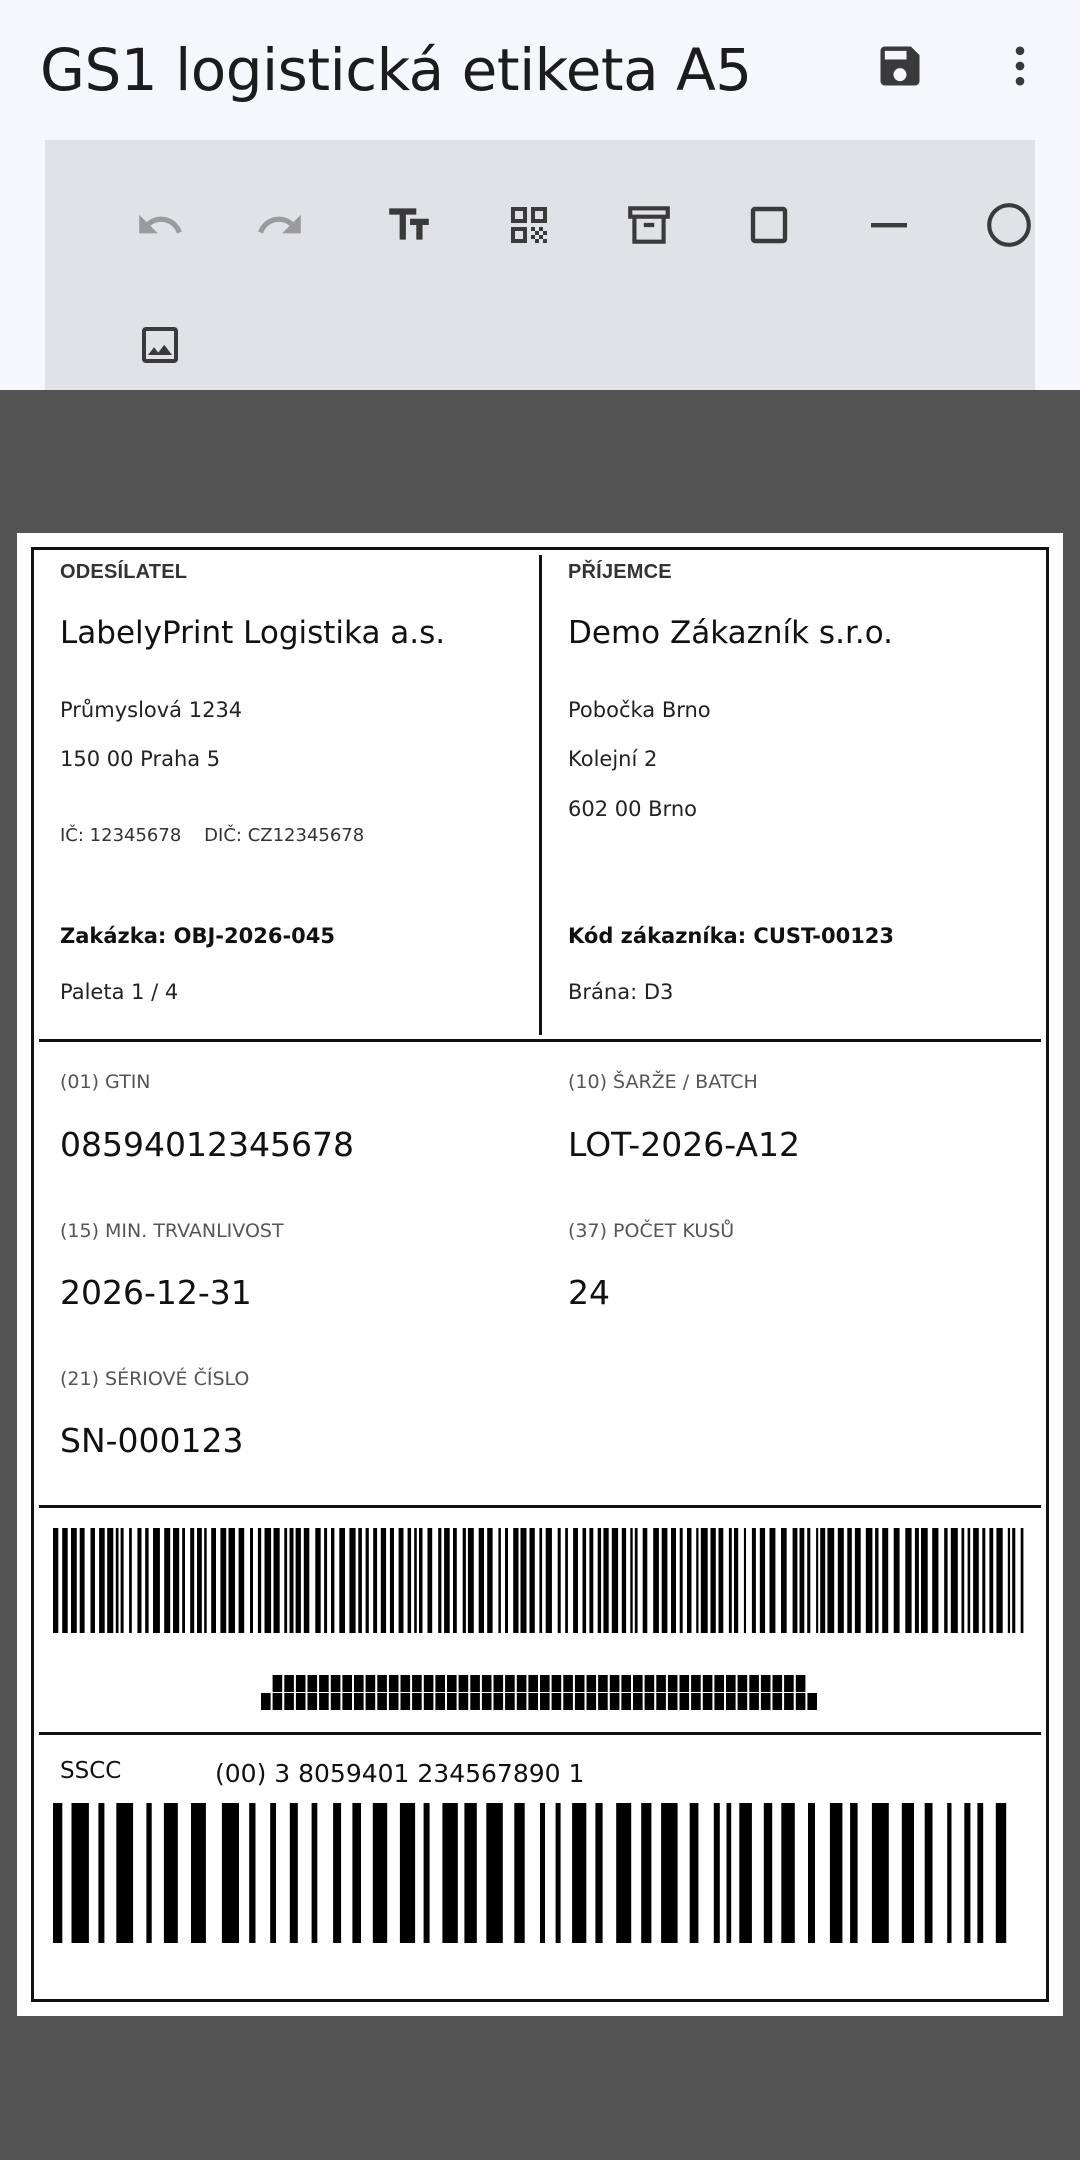 The height and width of the screenshot is (2160, 1080). Describe the element at coordinates (900, 66) in the screenshot. I see `save-button` at that location.